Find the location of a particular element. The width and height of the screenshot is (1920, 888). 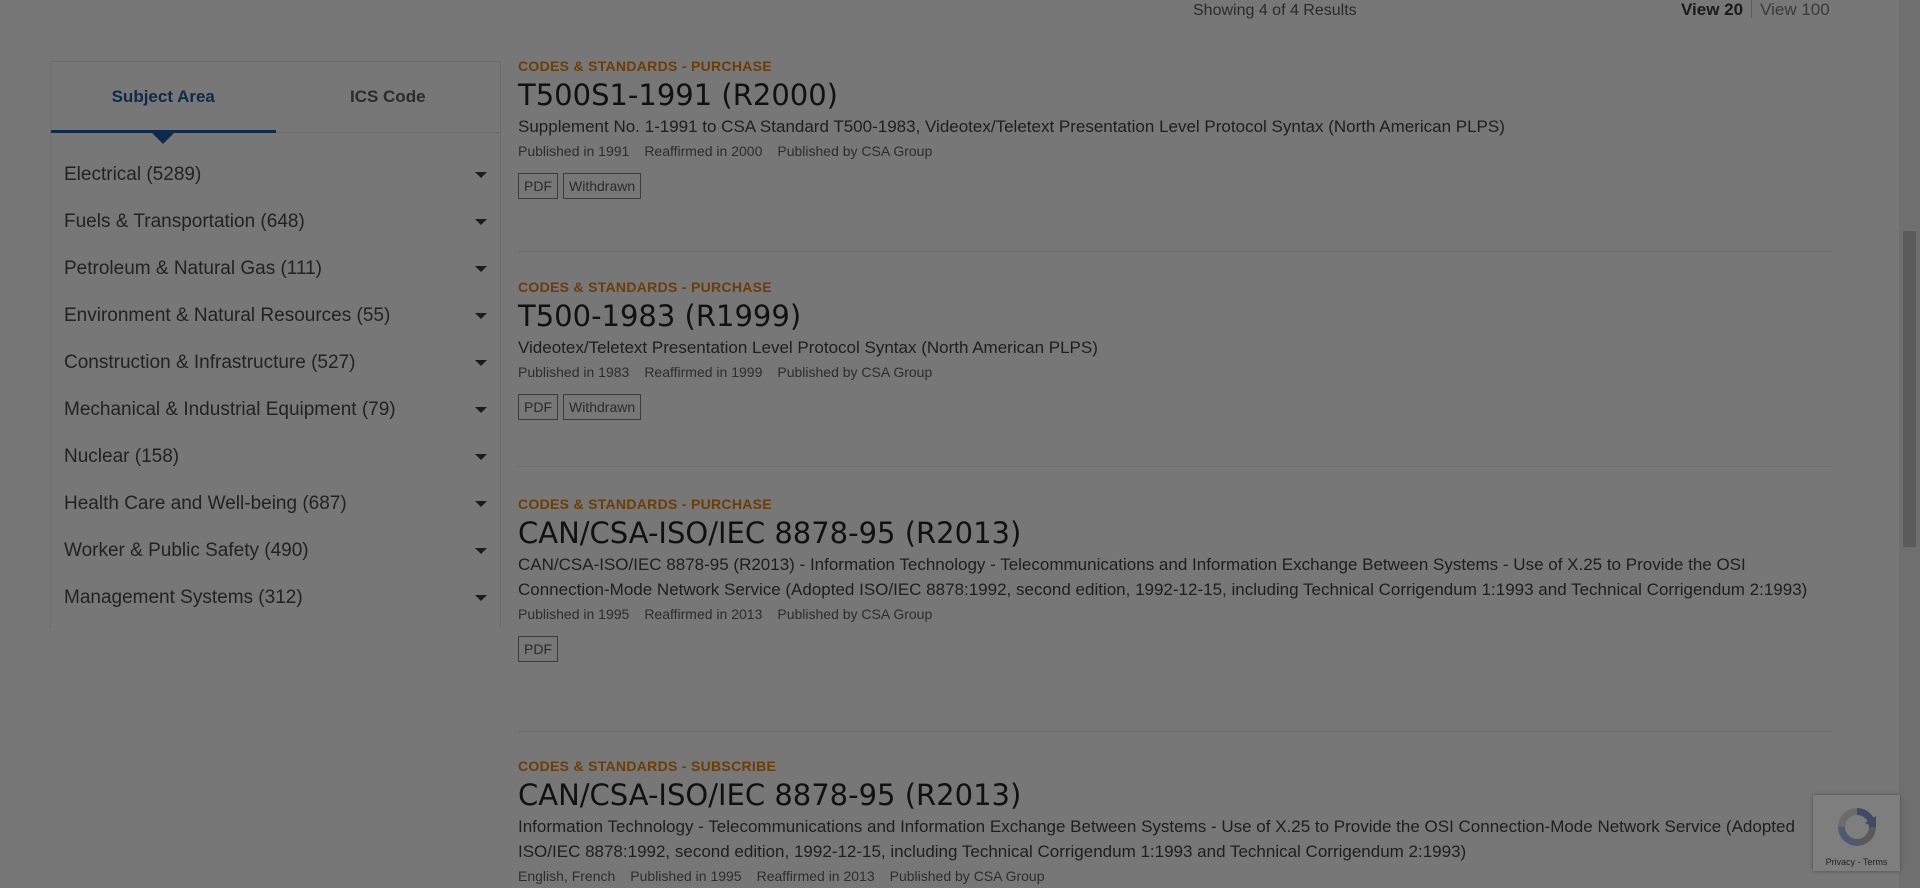

page-size-options: View 20 View 100 is located at coordinates (1755, 10).